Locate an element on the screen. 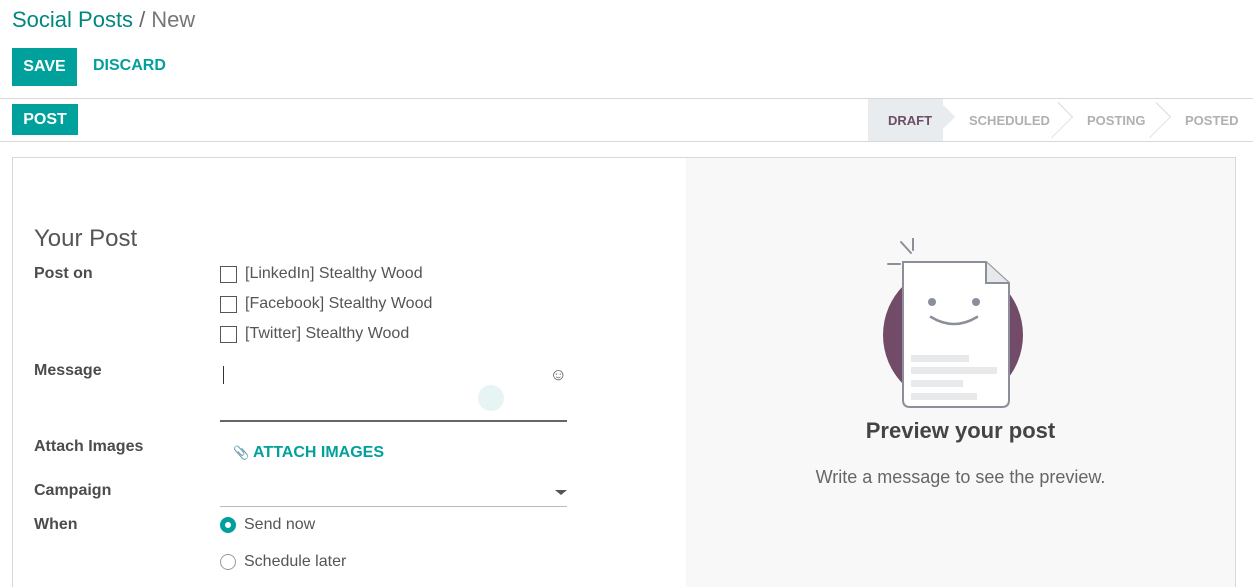 The width and height of the screenshot is (1253, 587). post-button: POST is located at coordinates (45, 119).